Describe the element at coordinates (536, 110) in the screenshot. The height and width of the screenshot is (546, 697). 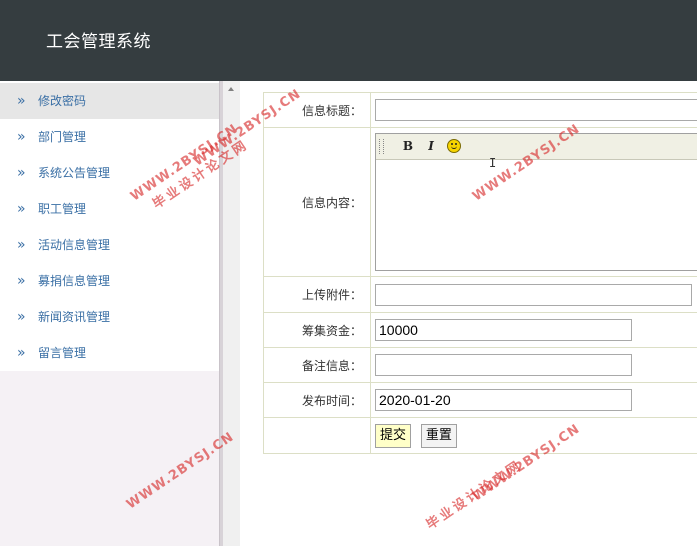
I see `title-input` at that location.